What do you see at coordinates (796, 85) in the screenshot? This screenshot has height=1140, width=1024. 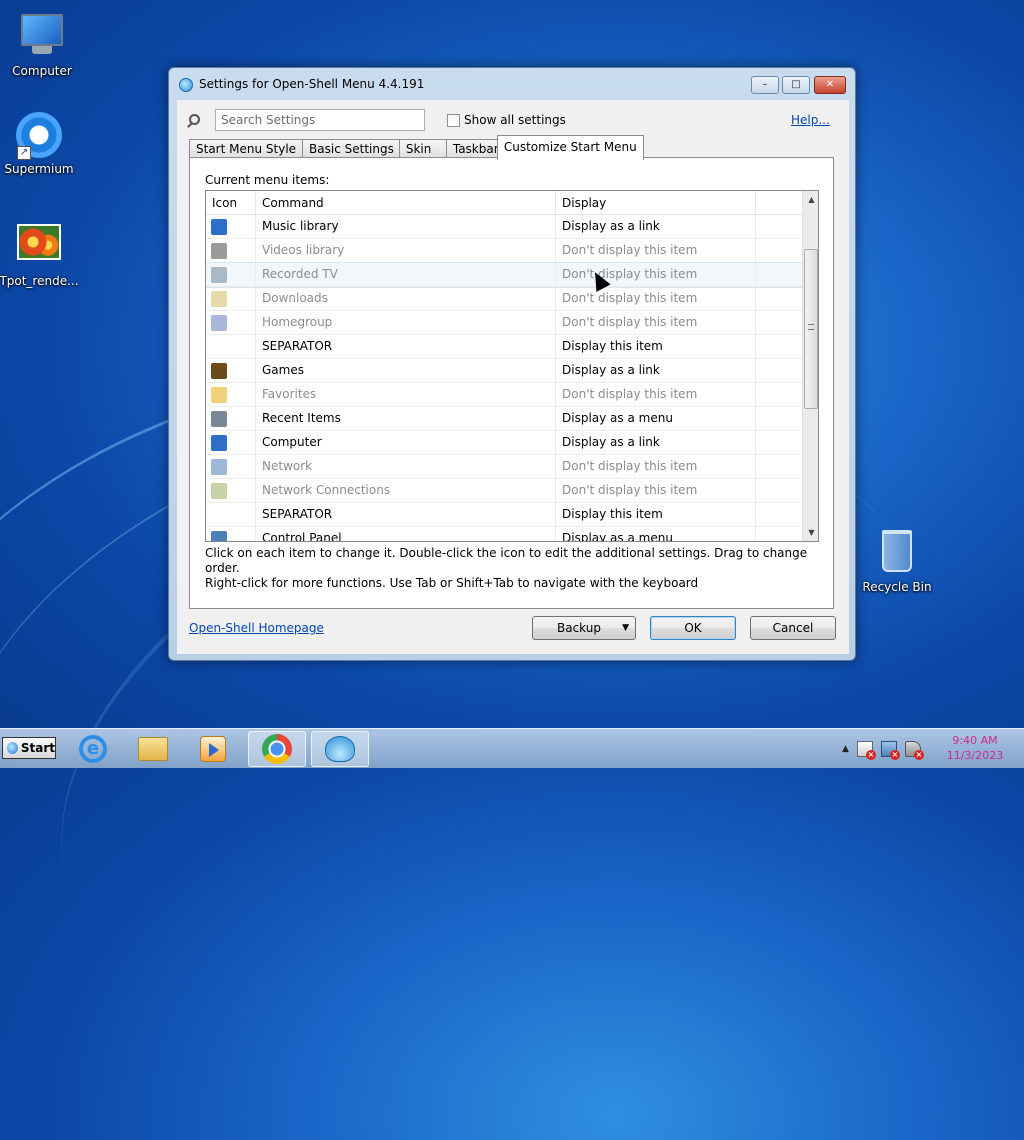 I see `maximize-button: □` at bounding box center [796, 85].